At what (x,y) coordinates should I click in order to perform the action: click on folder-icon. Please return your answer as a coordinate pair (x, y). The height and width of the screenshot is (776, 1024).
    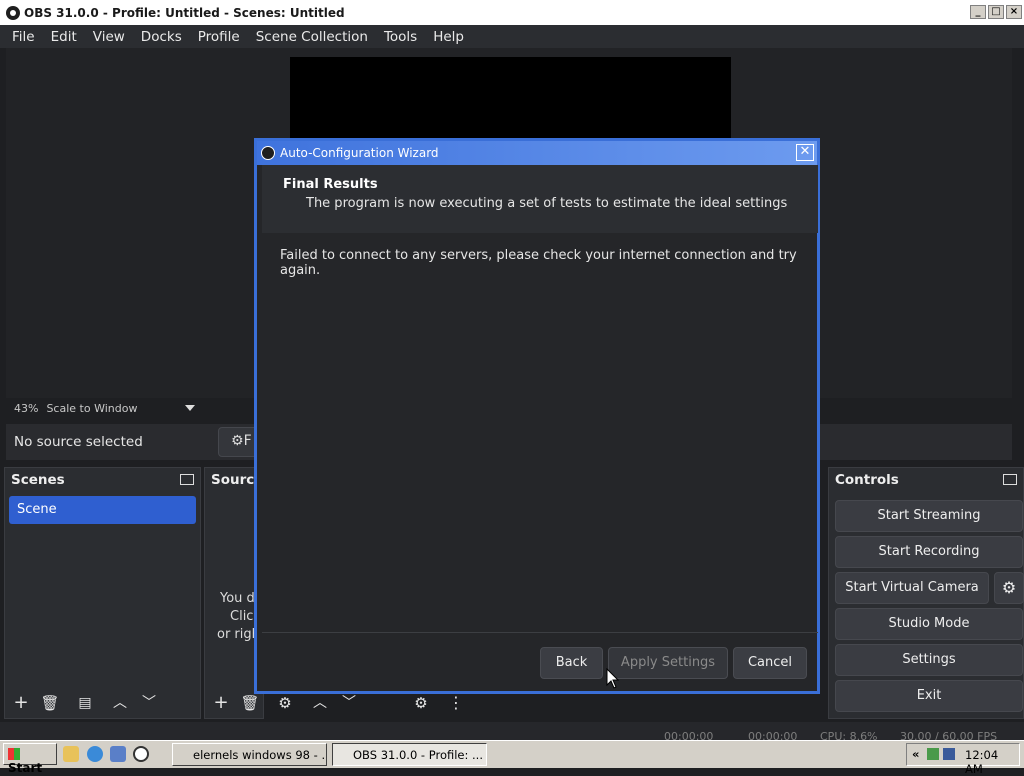
    Looking at the image, I should click on (71, 754).